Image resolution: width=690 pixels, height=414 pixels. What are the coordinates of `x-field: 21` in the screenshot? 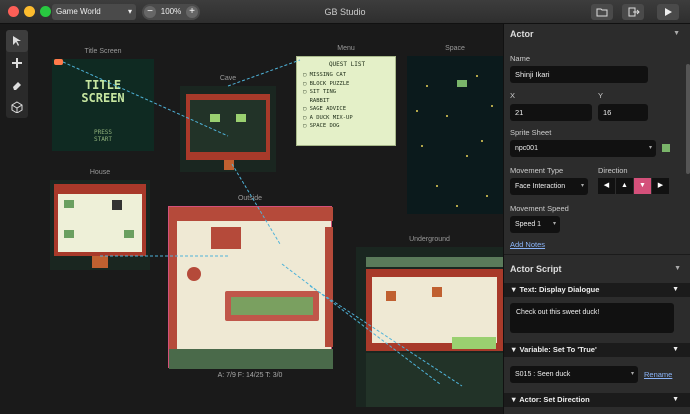 It's located at (551, 112).